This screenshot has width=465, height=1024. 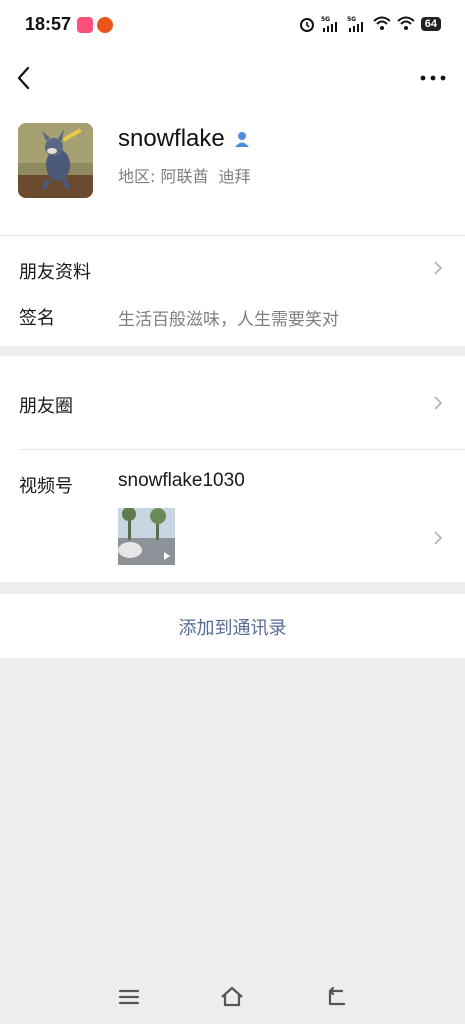 I want to click on status-time: 18:57, so click(x=48, y=24).